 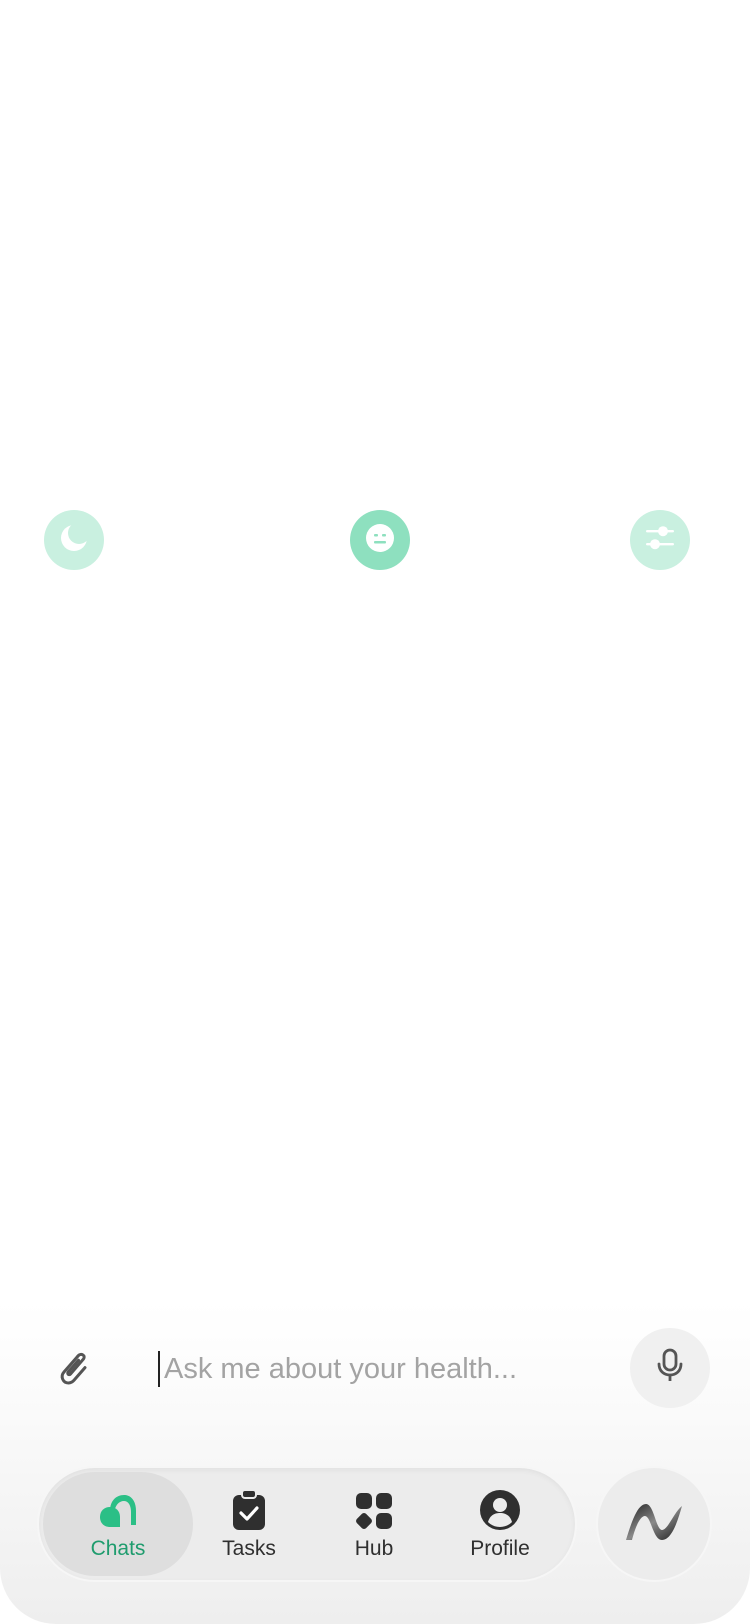 I want to click on user-circle-icon, so click(x=500, y=1509).